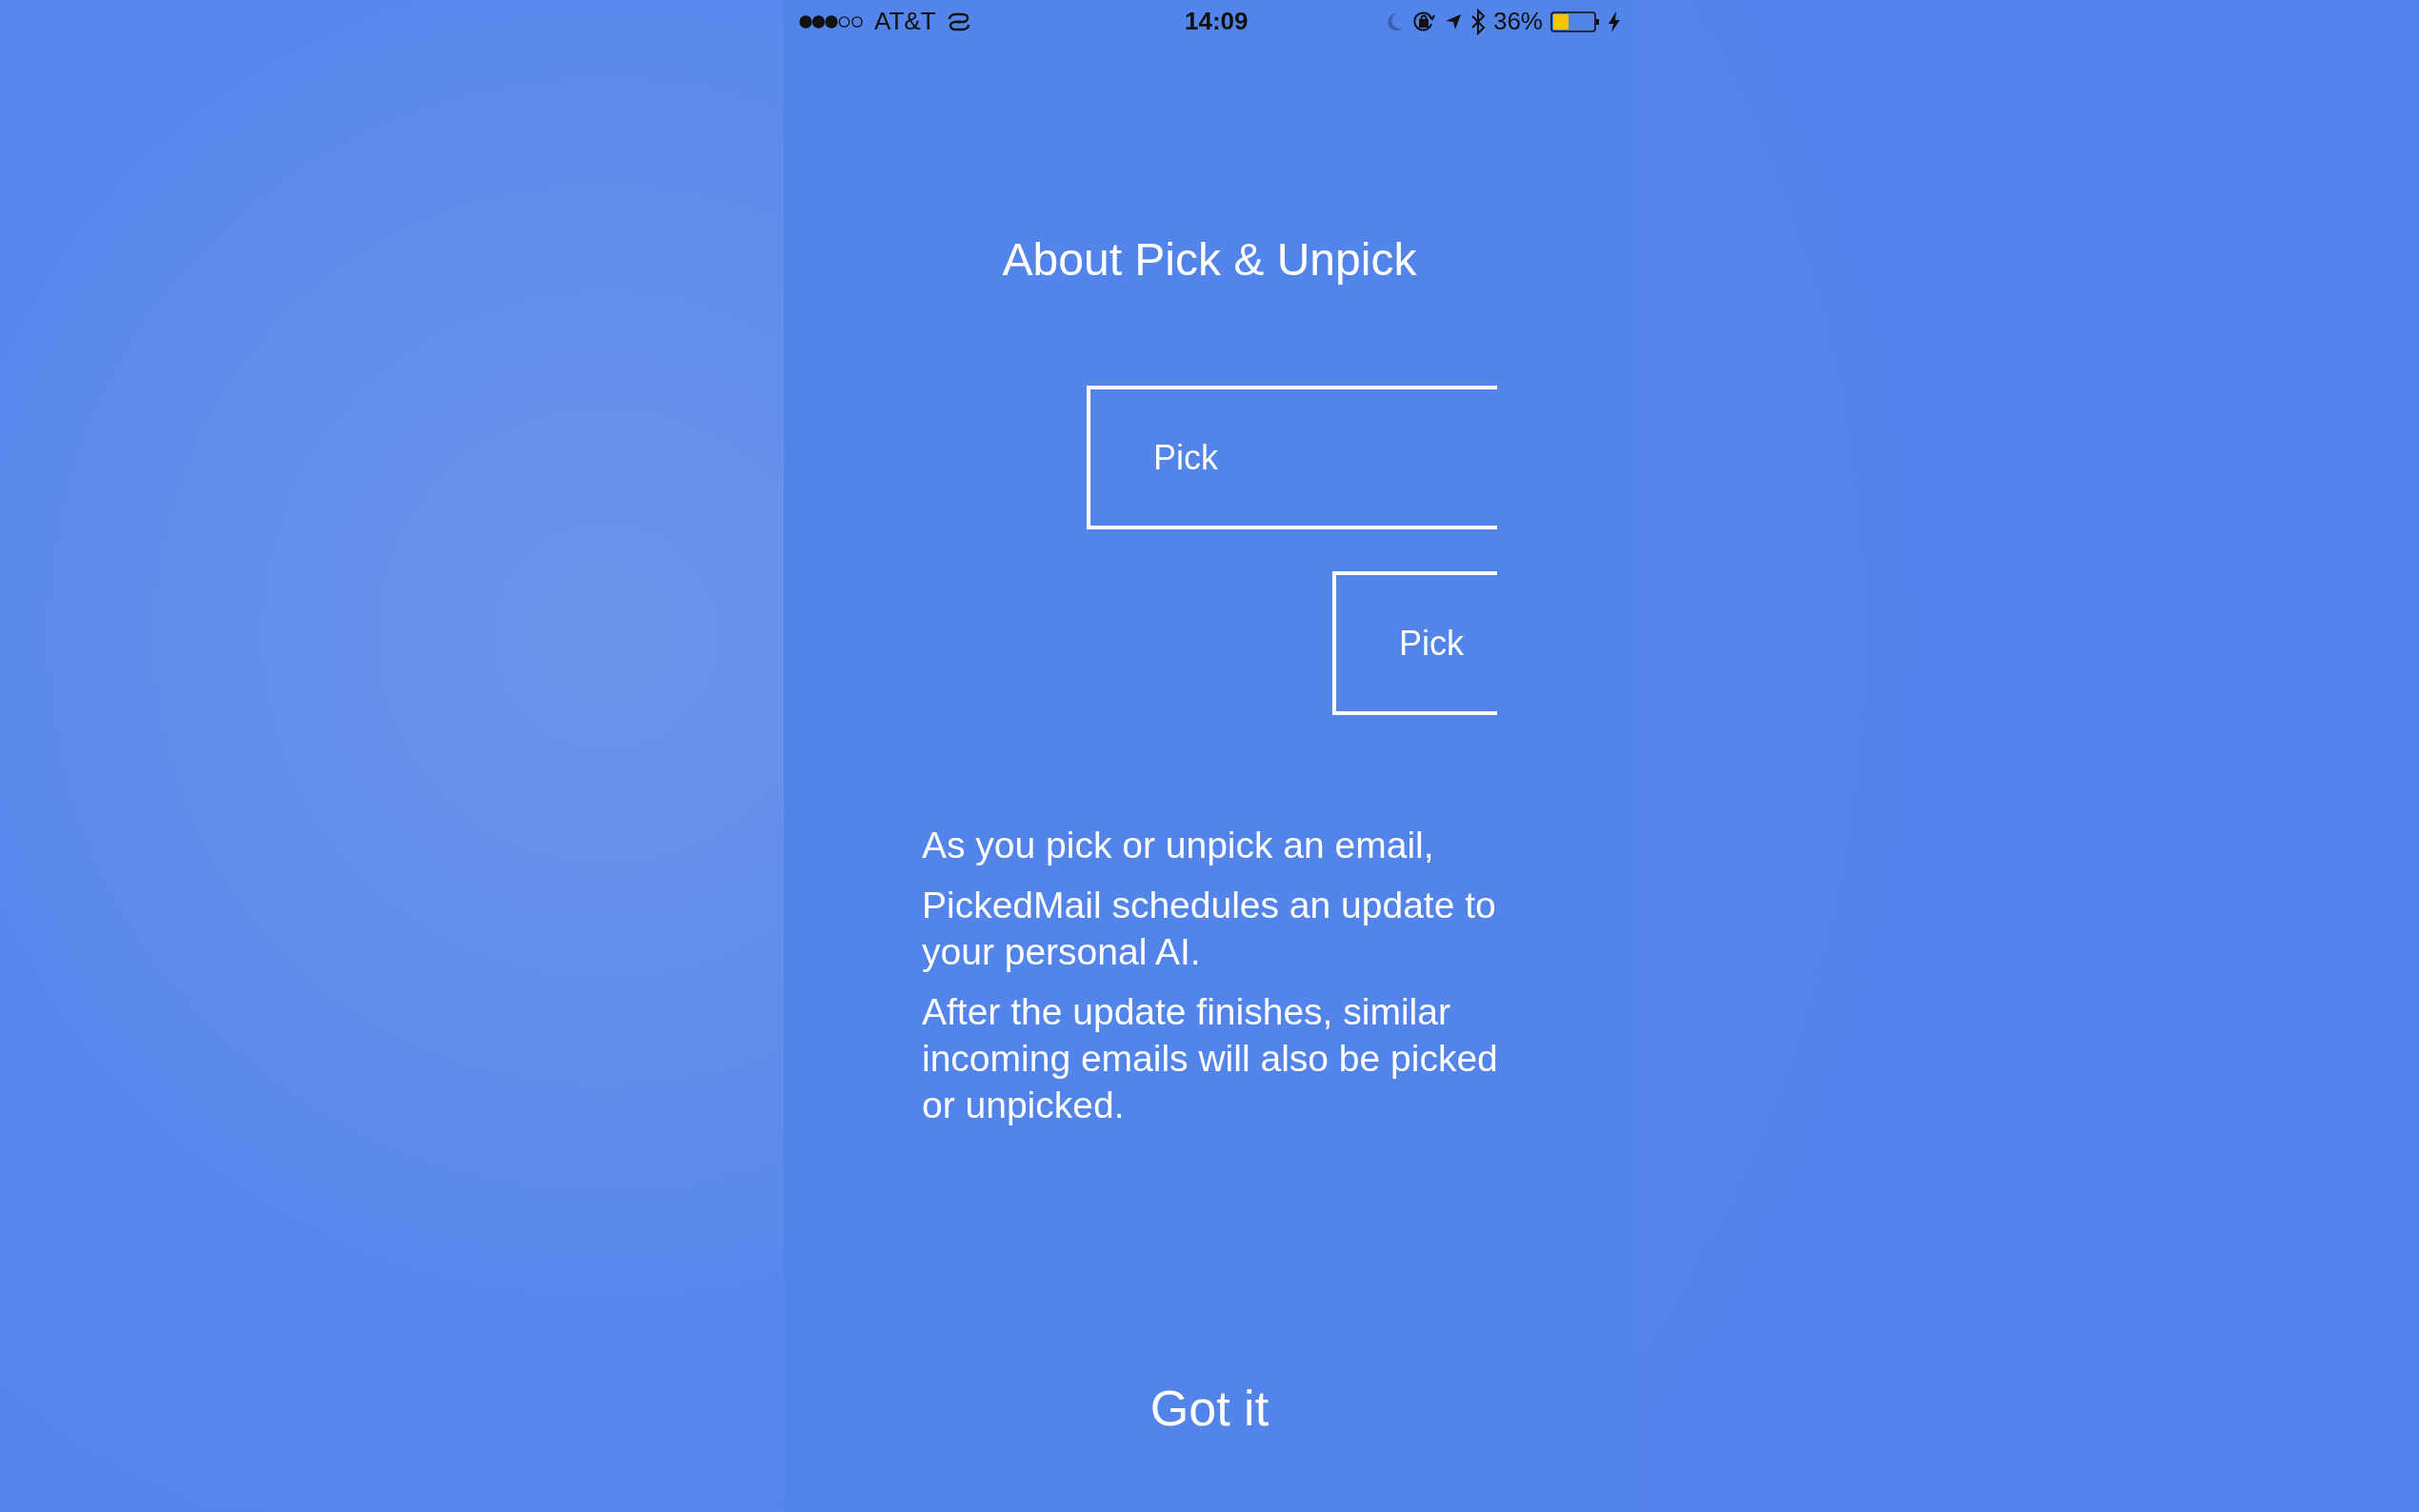 The image size is (2419, 1512). I want to click on got-it-button: Got it, so click(1209, 1408).